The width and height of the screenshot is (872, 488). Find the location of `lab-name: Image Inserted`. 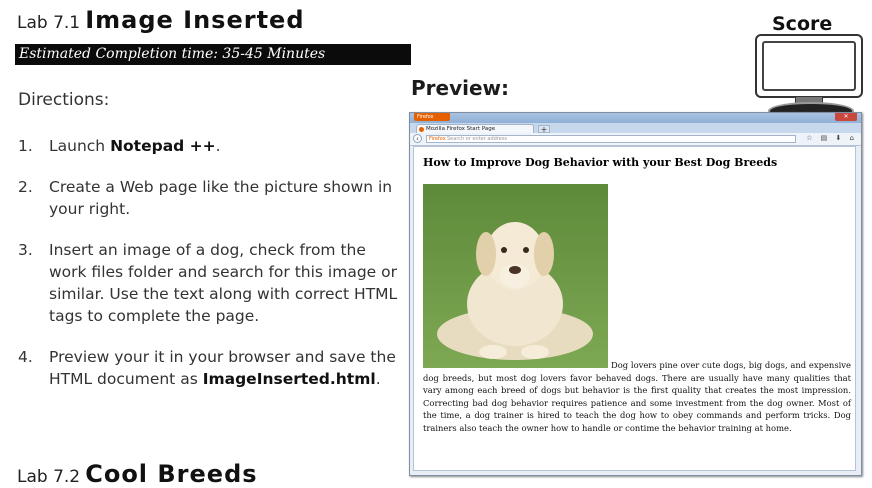

lab-name: Image Inserted is located at coordinates (195, 20).